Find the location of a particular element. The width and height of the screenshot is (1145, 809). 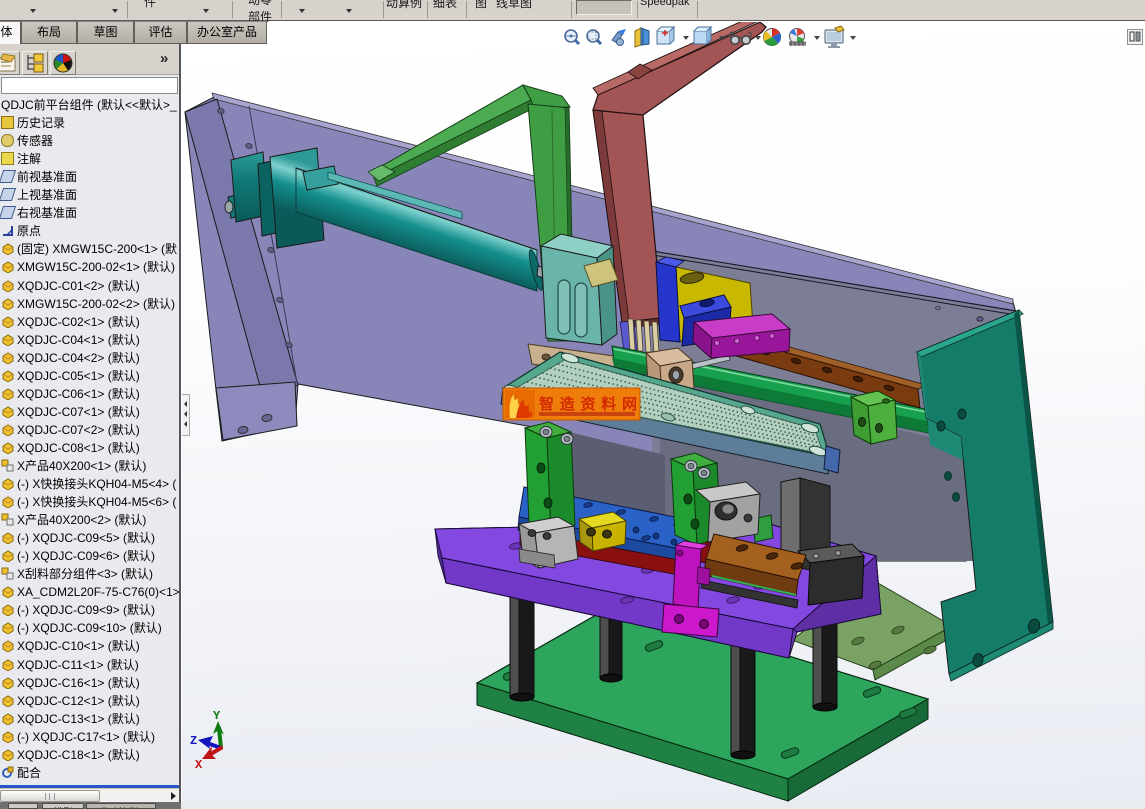

svg-text: Z is located at coordinates (193, 741).